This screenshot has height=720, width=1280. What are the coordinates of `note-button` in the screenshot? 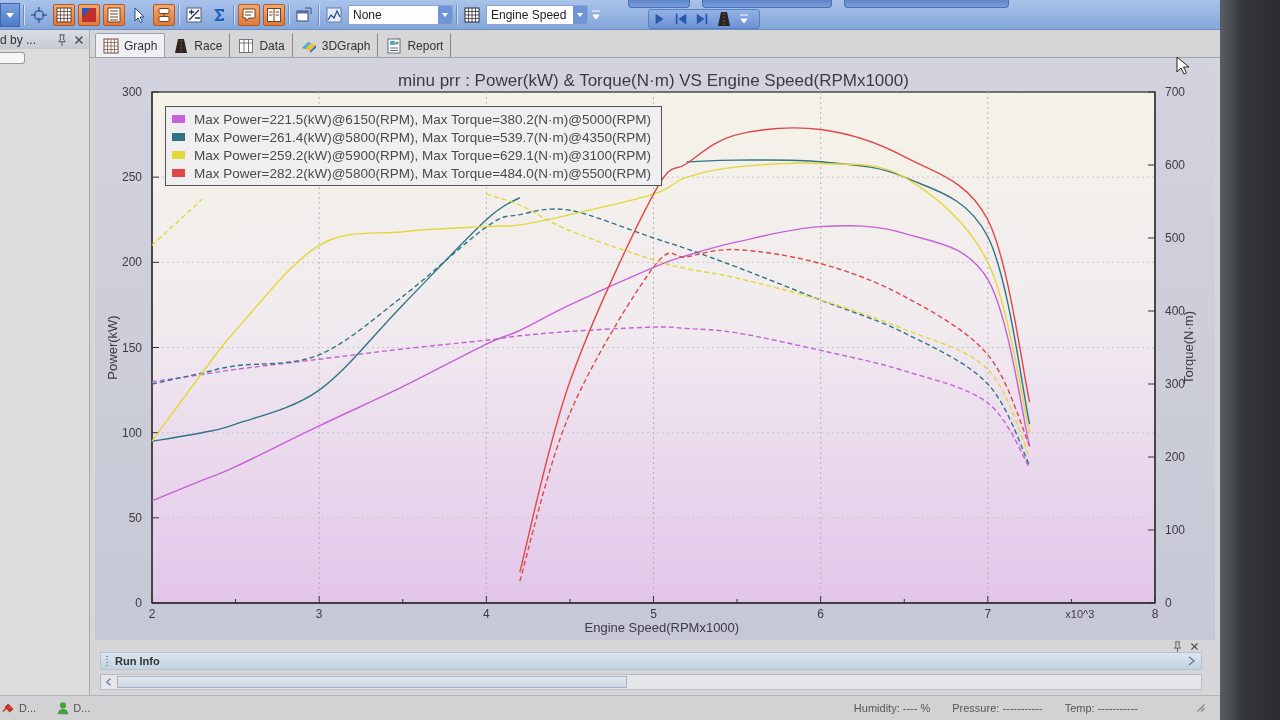 It's located at (249, 14).